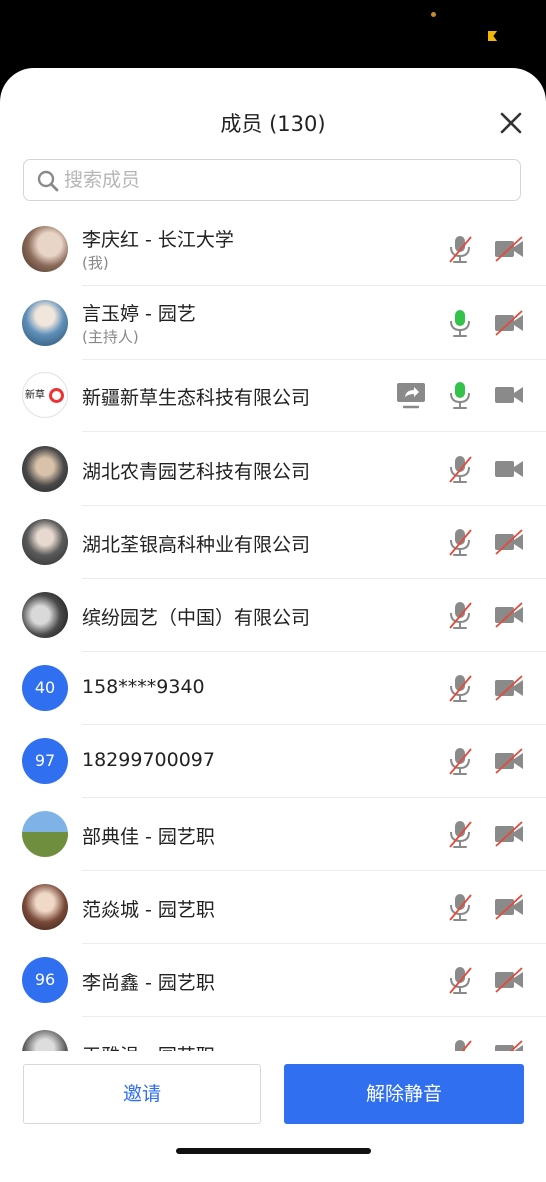 This screenshot has height=1182, width=546. Describe the element at coordinates (196, 472) in the screenshot. I see `member-name: 湖北农青园艺科技有限公司` at that location.